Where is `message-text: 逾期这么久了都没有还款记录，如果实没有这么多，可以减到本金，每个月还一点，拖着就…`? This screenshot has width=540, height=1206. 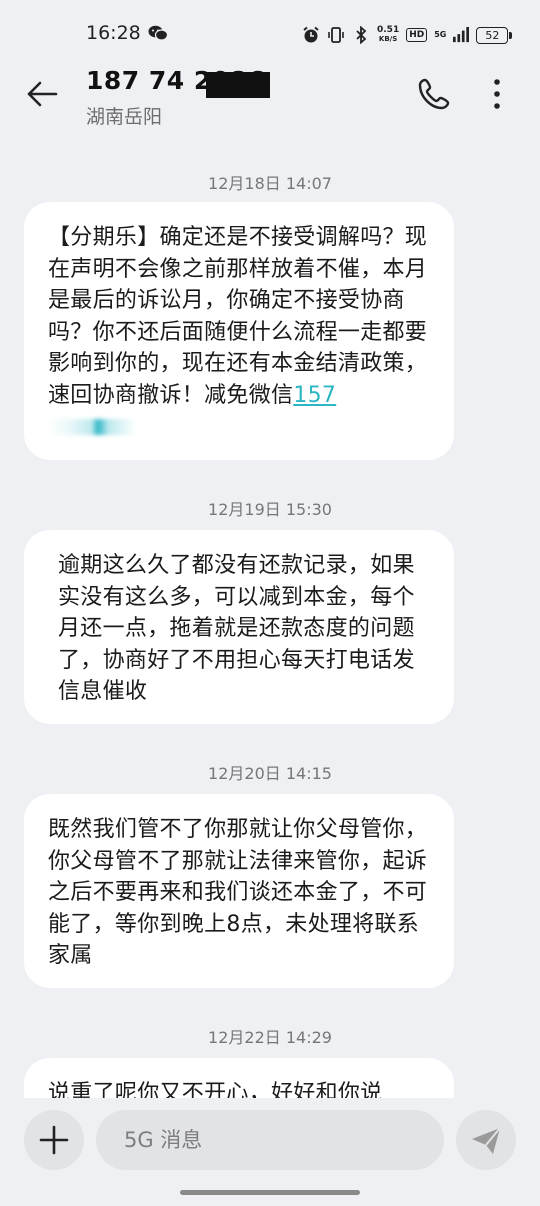
message-text: 逾期这么久了都没有还款记录，如果实没有这么多，可以减到本金，每个月还一点，拖着就… is located at coordinates (236, 628).